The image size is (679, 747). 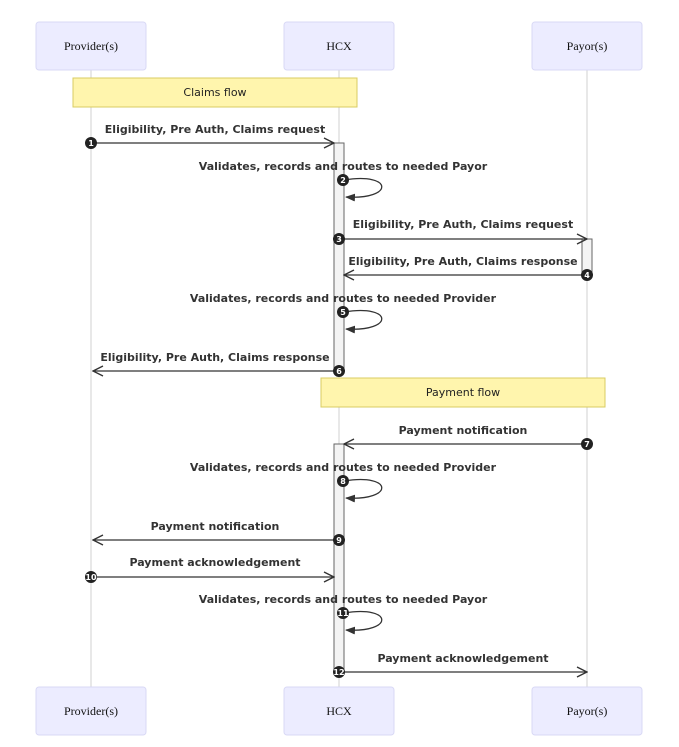 I want to click on sequence-number: 3, so click(x=339, y=239).